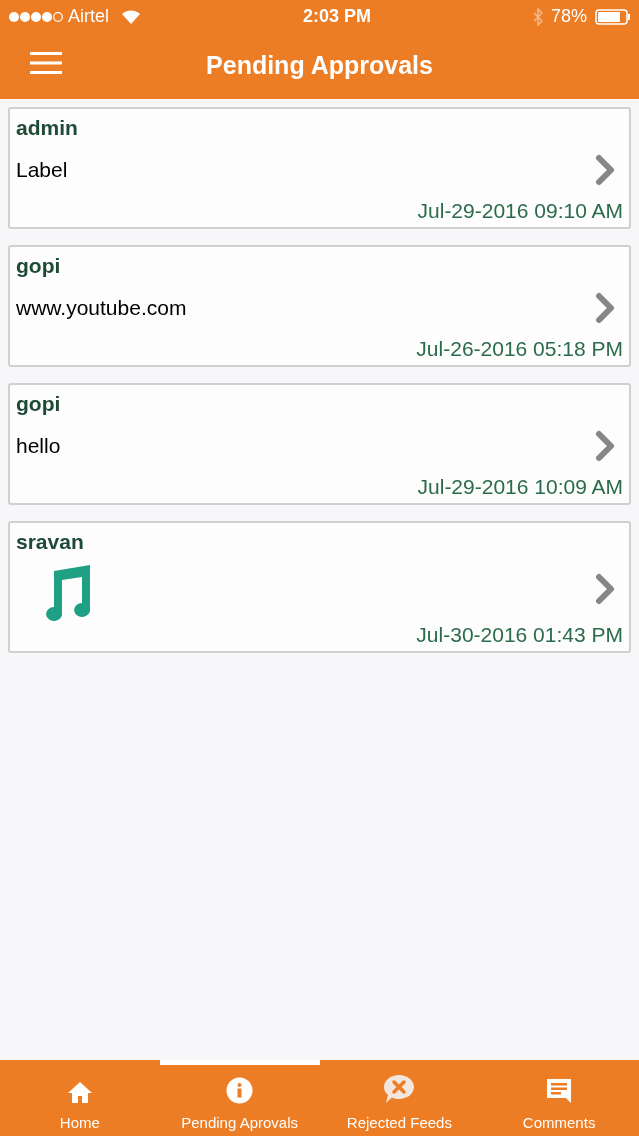 Image resolution: width=639 pixels, height=1136 pixels. Describe the element at coordinates (101, 308) in the screenshot. I see `feed-content: www.youtube.com` at that location.